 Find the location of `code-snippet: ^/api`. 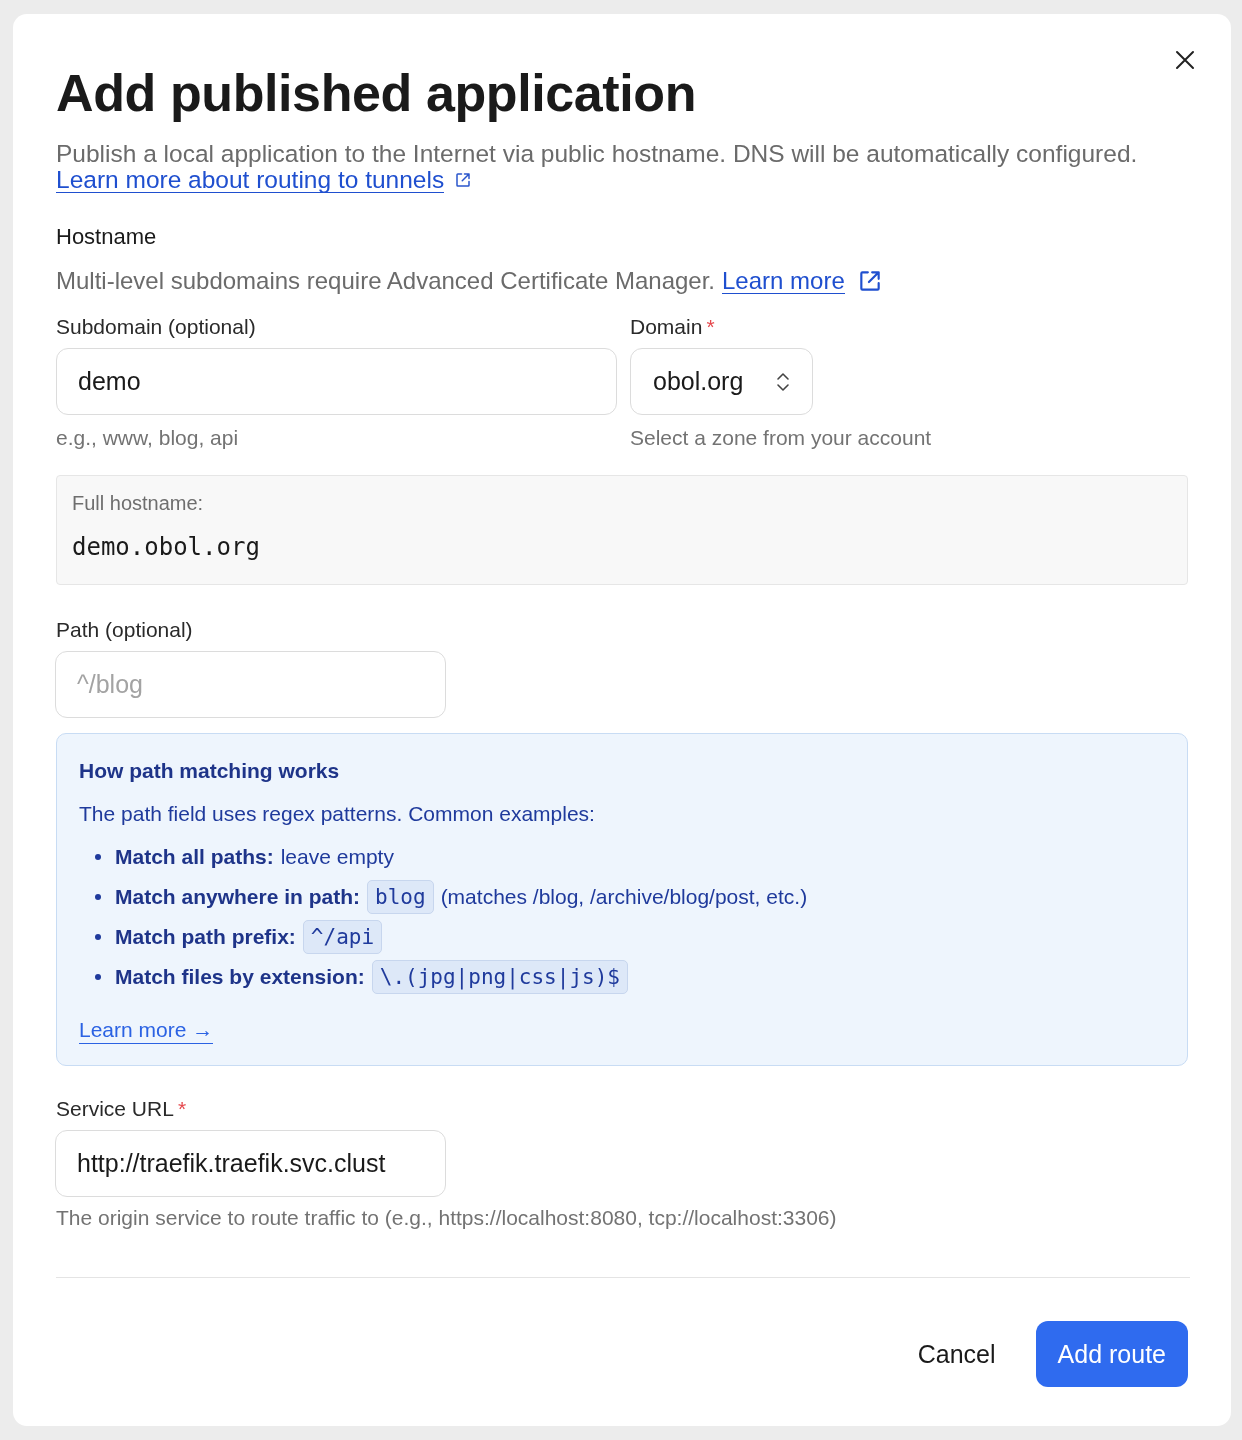

code-snippet: ^/api is located at coordinates (342, 937).